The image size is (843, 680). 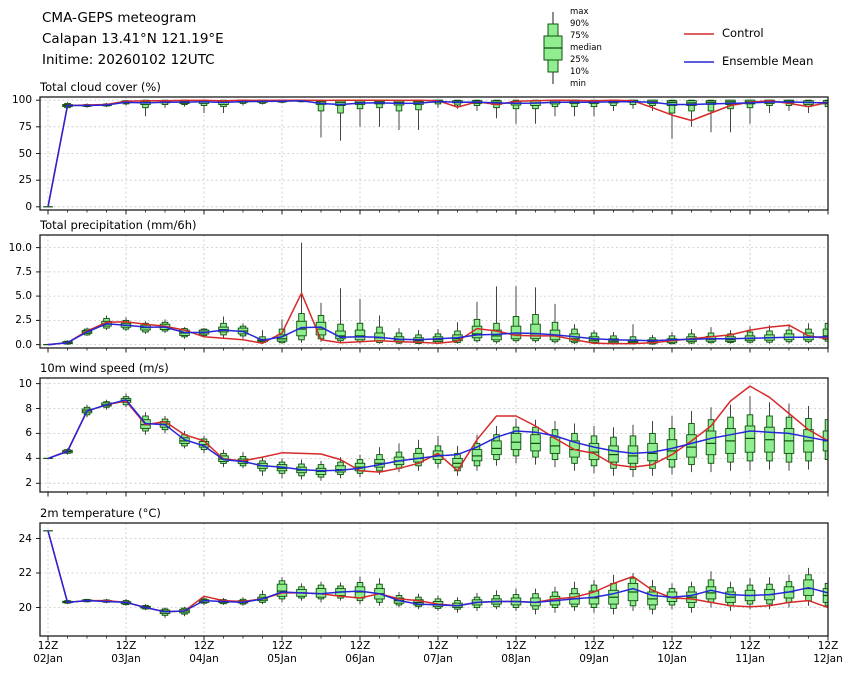 What do you see at coordinates (28, 483) in the screenshot?
I see `y-tick-label: 2` at bounding box center [28, 483].